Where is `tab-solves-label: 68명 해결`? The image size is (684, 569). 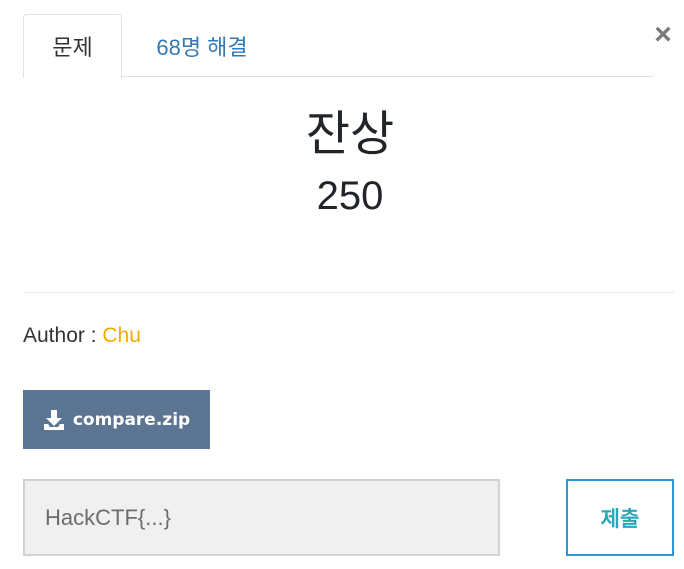 tab-solves-label: 68명 해결 is located at coordinates (202, 47).